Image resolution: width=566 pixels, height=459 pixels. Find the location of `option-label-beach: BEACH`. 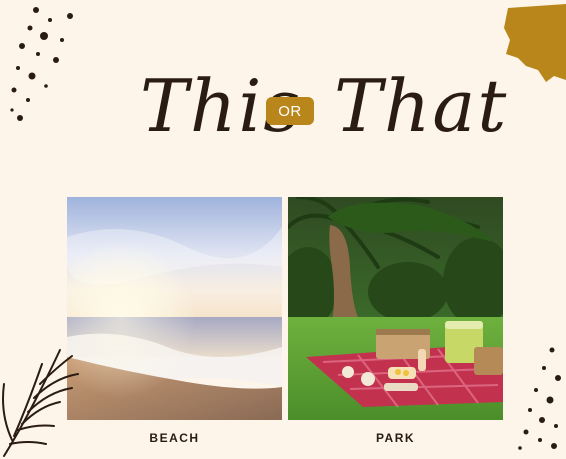

option-label-beach: BEACH is located at coordinates (174, 438).